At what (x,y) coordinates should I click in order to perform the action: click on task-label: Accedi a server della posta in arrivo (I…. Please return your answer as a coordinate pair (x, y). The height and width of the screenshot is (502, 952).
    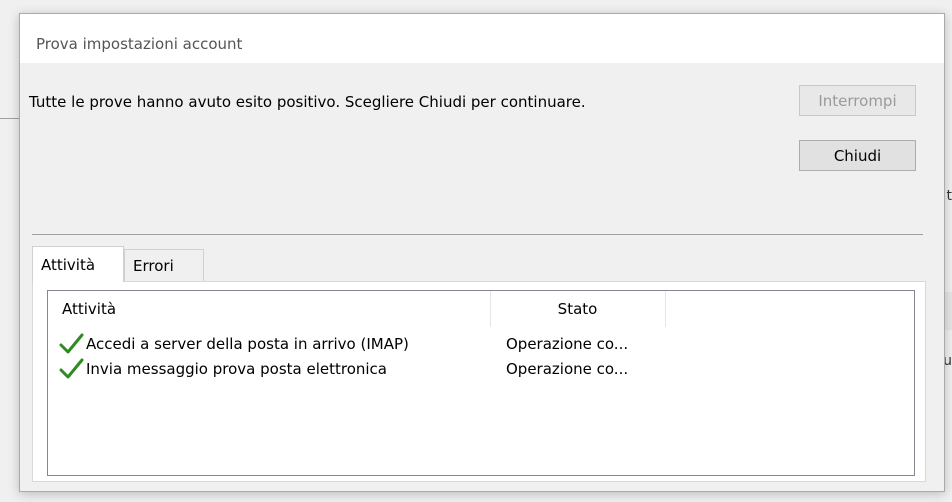
    Looking at the image, I should click on (247, 343).